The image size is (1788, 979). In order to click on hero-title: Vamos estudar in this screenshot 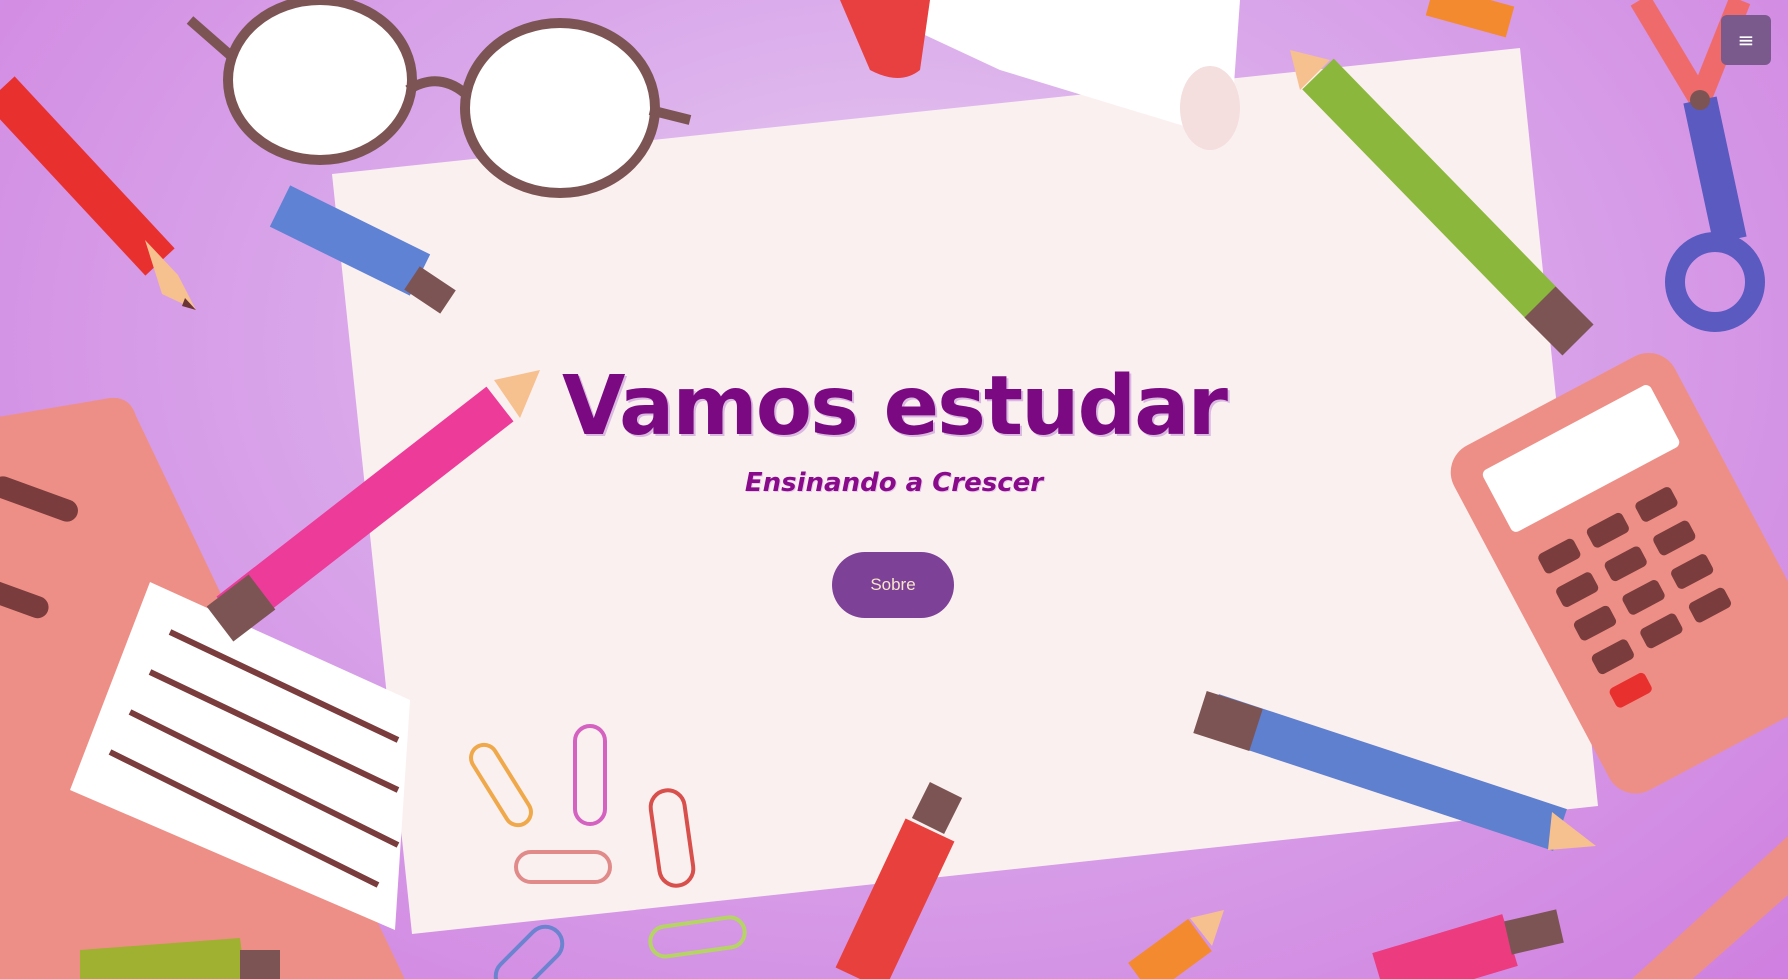, I will do `click(895, 406)`.